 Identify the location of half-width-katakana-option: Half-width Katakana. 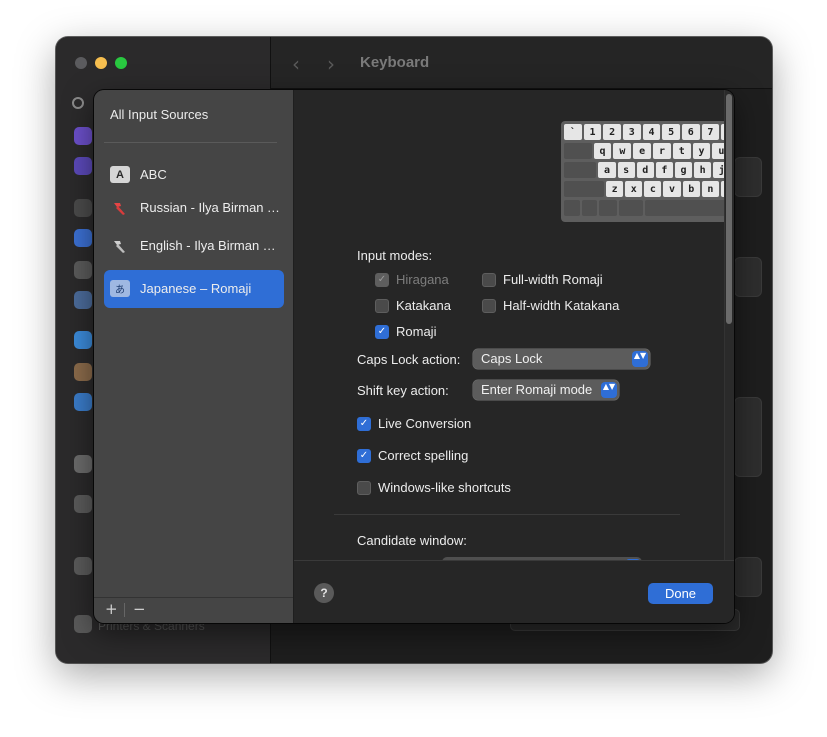
(550, 305).